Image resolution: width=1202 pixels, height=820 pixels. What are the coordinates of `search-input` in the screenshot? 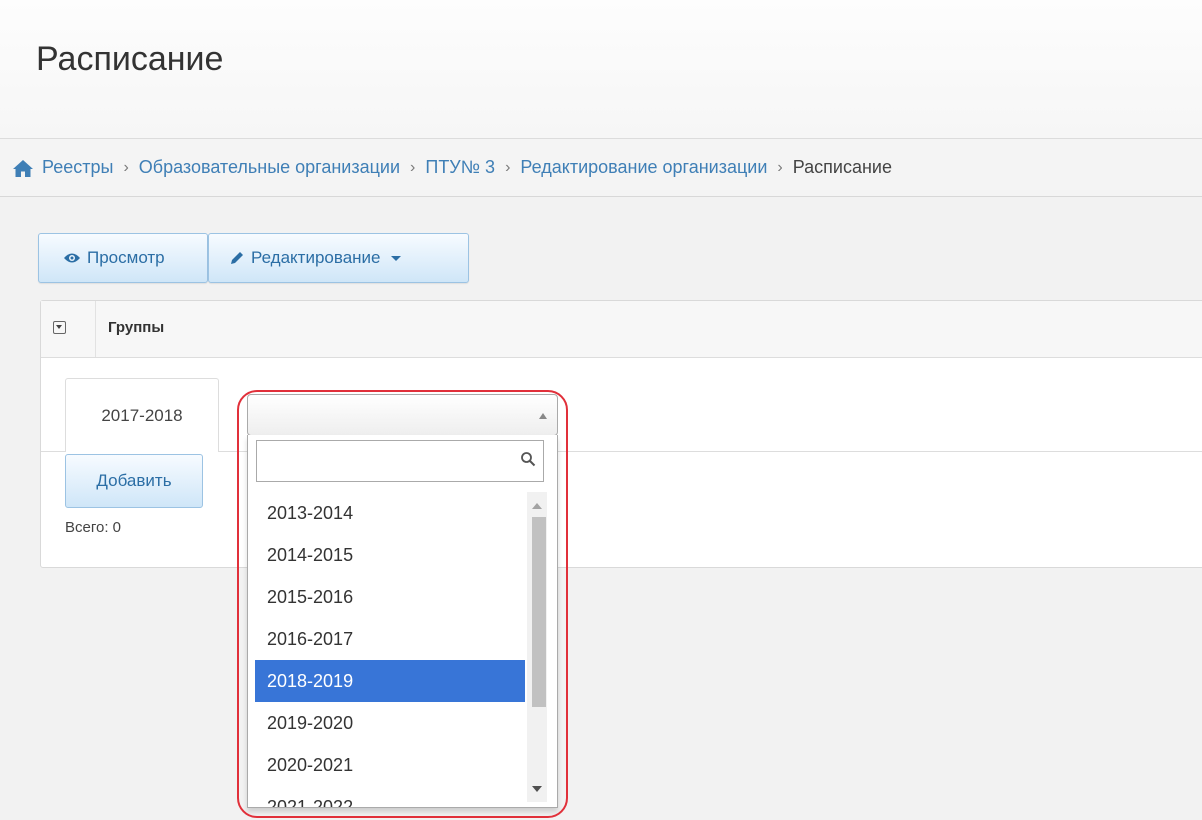 It's located at (400, 461).